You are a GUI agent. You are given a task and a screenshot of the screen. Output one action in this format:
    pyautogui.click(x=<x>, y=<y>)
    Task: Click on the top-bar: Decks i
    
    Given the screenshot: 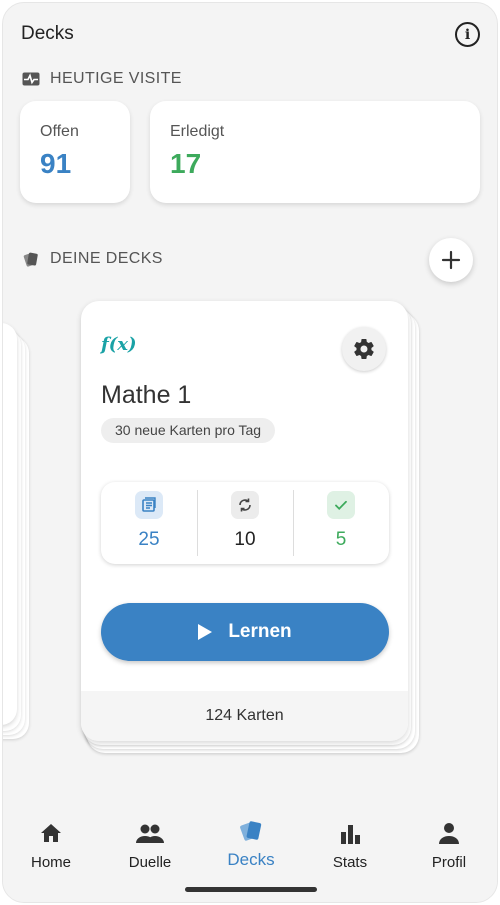 What is the action you would take?
    pyautogui.click(x=250, y=34)
    